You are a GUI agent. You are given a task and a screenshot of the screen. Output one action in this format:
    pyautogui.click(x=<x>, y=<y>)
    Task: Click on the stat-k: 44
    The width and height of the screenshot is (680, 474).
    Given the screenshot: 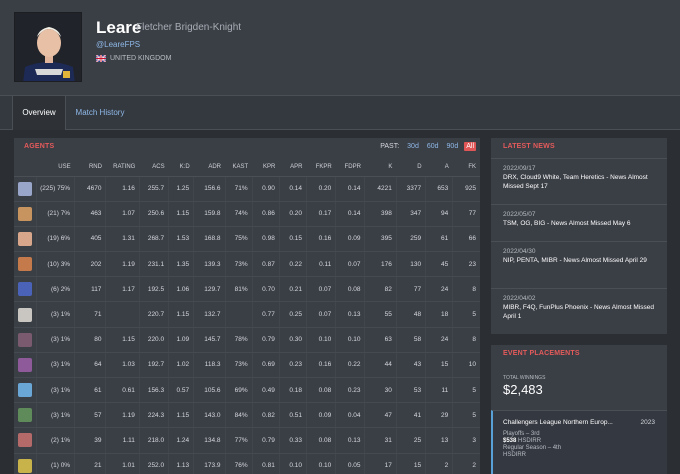 What is the action you would take?
    pyautogui.click(x=380, y=365)
    